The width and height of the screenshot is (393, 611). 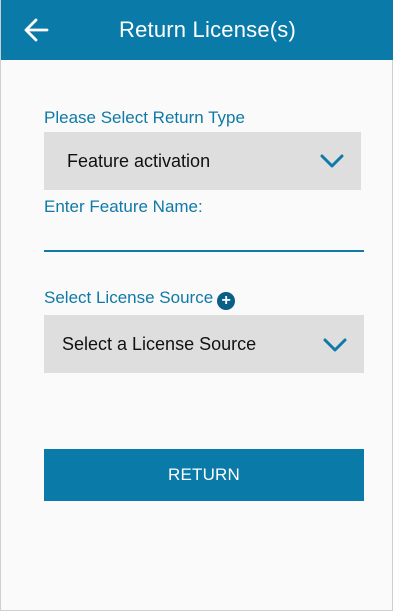 I want to click on page-title: Return License(s), so click(x=208, y=29).